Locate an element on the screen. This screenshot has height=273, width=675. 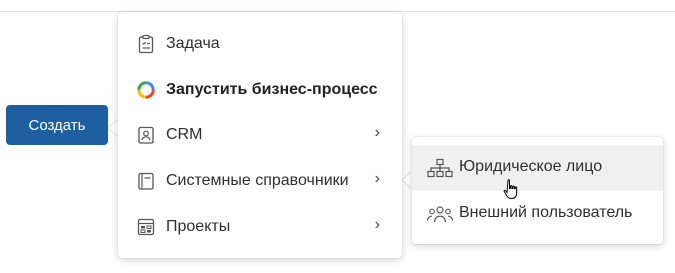
menu-item-system-directories: Системные справочники › is located at coordinates (260, 181).